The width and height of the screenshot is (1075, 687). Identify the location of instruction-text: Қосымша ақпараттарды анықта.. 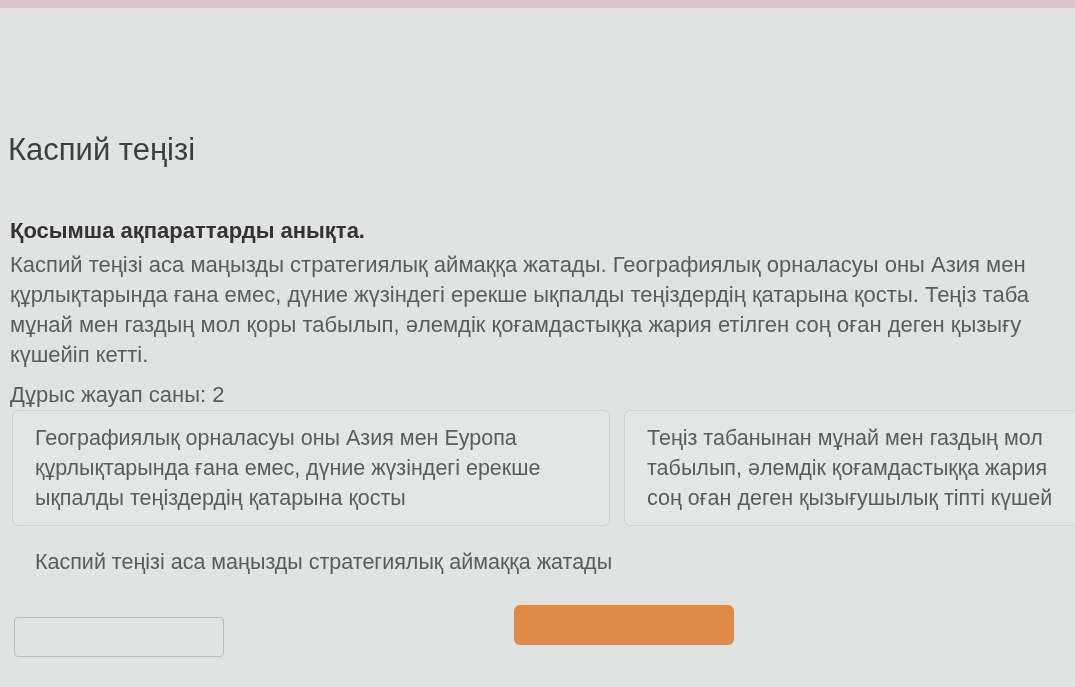
(187, 231).